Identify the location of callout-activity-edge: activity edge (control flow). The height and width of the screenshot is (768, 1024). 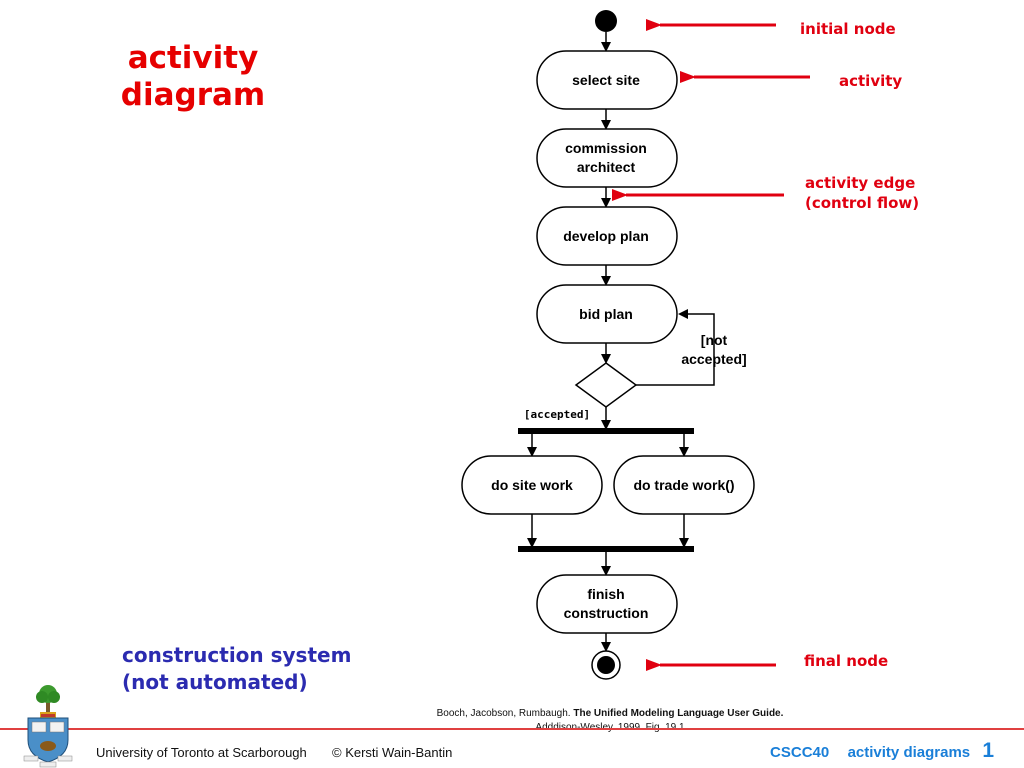
(862, 193).